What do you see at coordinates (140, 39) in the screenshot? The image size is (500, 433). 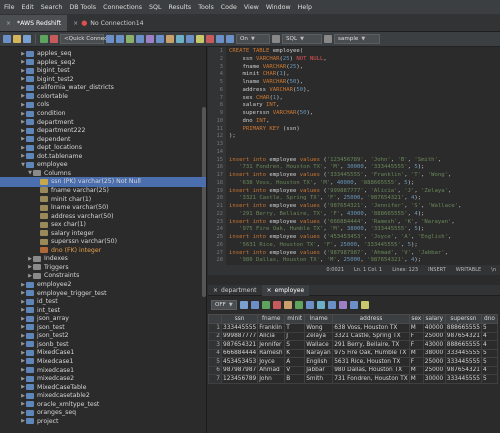 I see `format-icon` at bounding box center [140, 39].